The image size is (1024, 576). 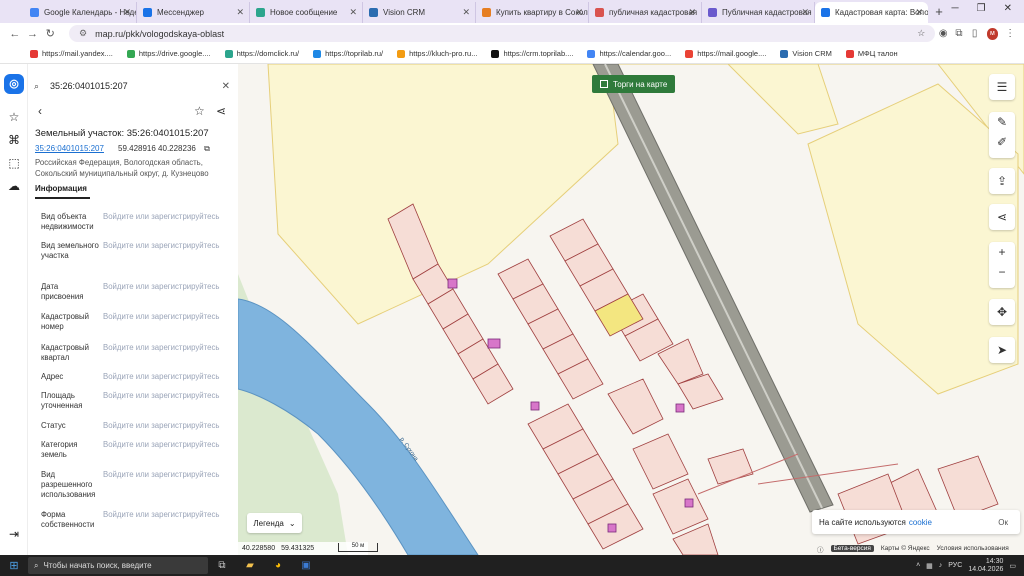 What do you see at coordinates (1002, 252) in the screenshot?
I see `zoom-in-button: +` at bounding box center [1002, 252].